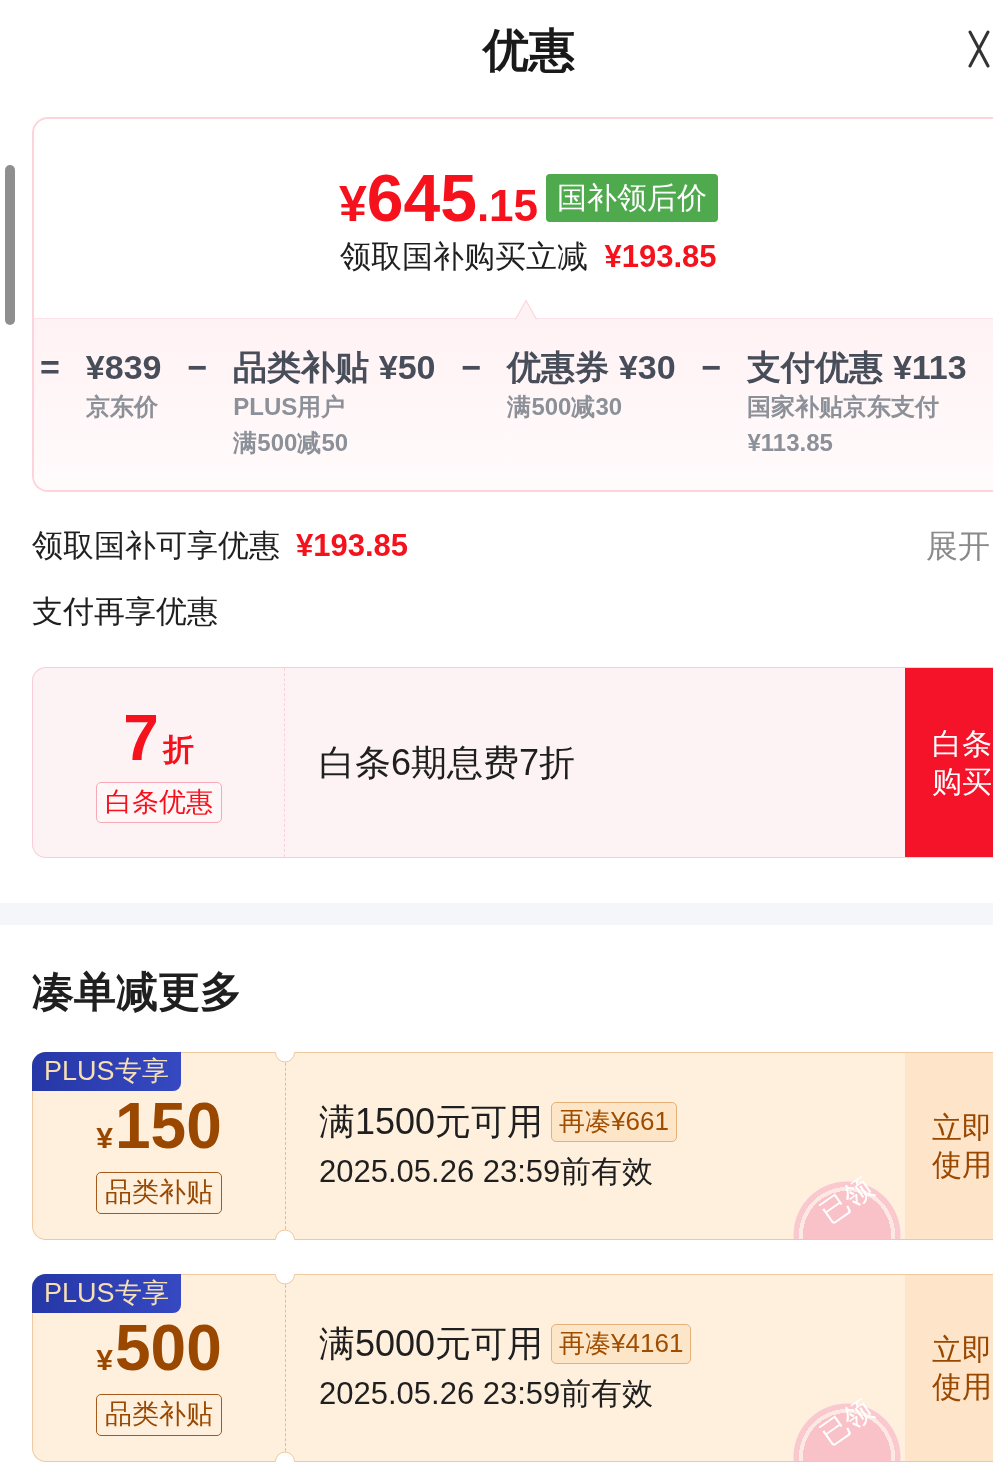 This screenshot has width=993, height=1465. What do you see at coordinates (660, 257) in the screenshot?
I see `saving-amount: ¥193.85` at bounding box center [660, 257].